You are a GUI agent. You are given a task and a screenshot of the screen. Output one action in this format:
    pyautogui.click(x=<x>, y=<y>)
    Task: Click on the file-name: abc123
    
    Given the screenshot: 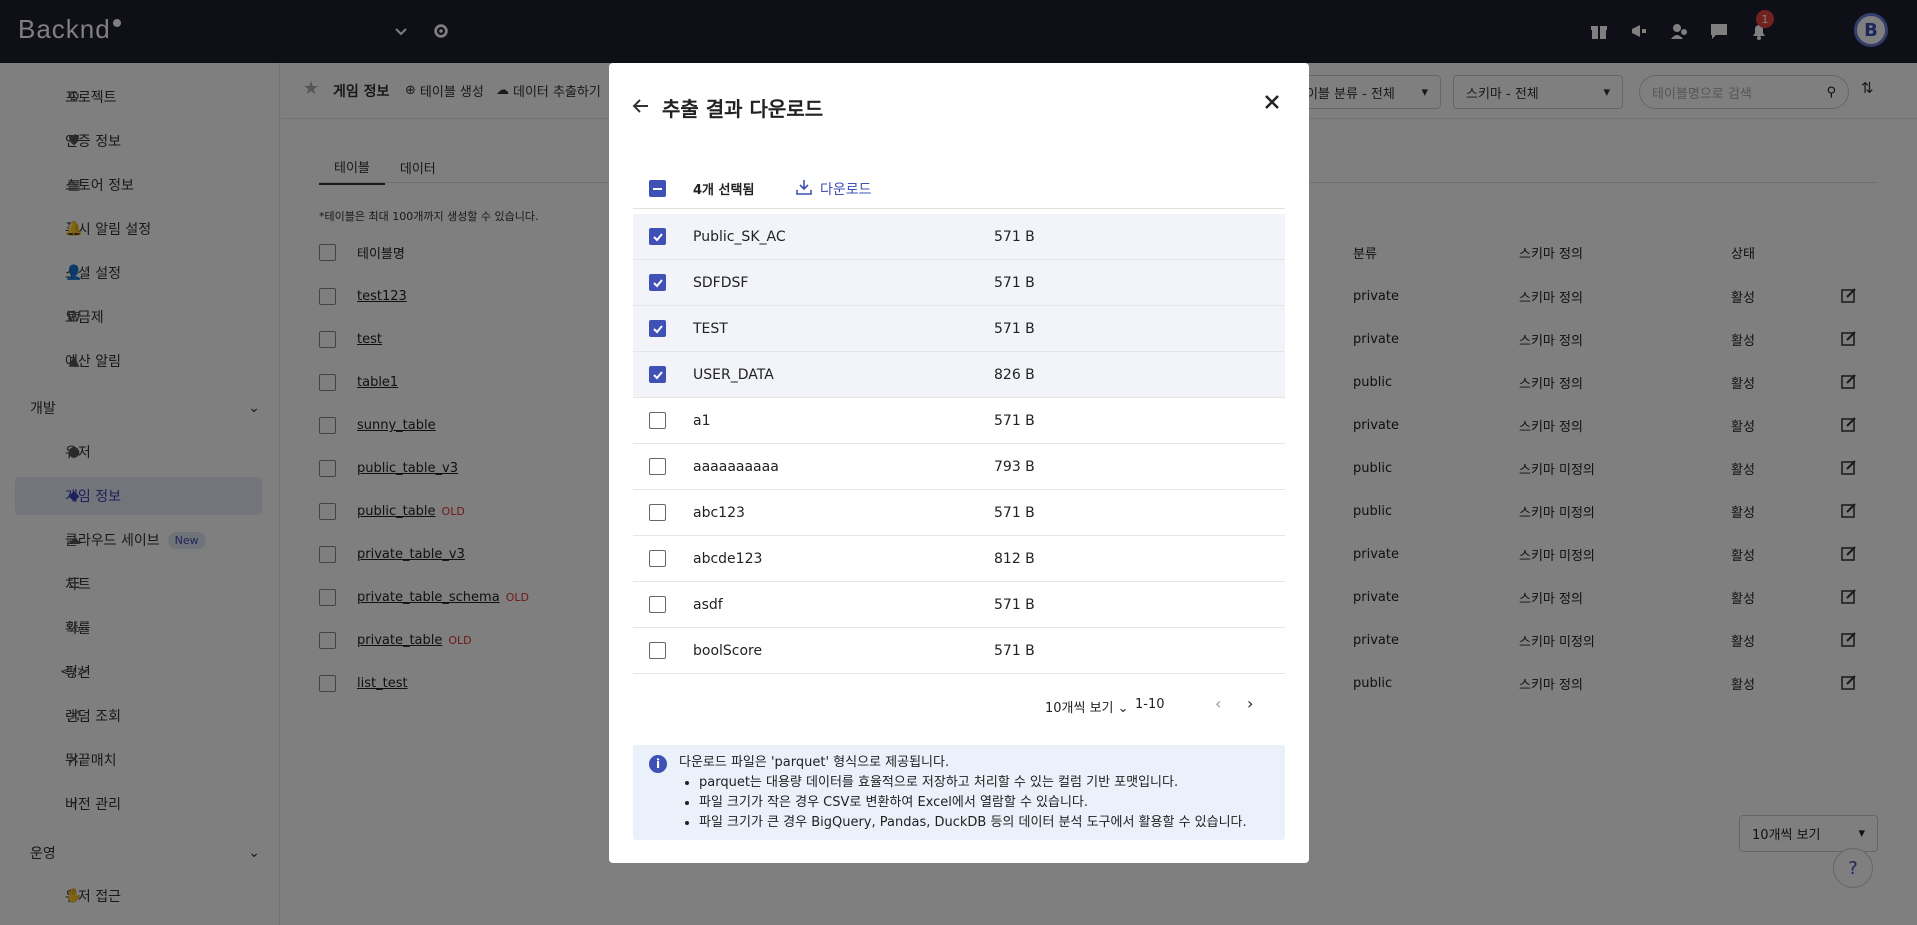 What is the action you would take?
    pyautogui.click(x=719, y=512)
    